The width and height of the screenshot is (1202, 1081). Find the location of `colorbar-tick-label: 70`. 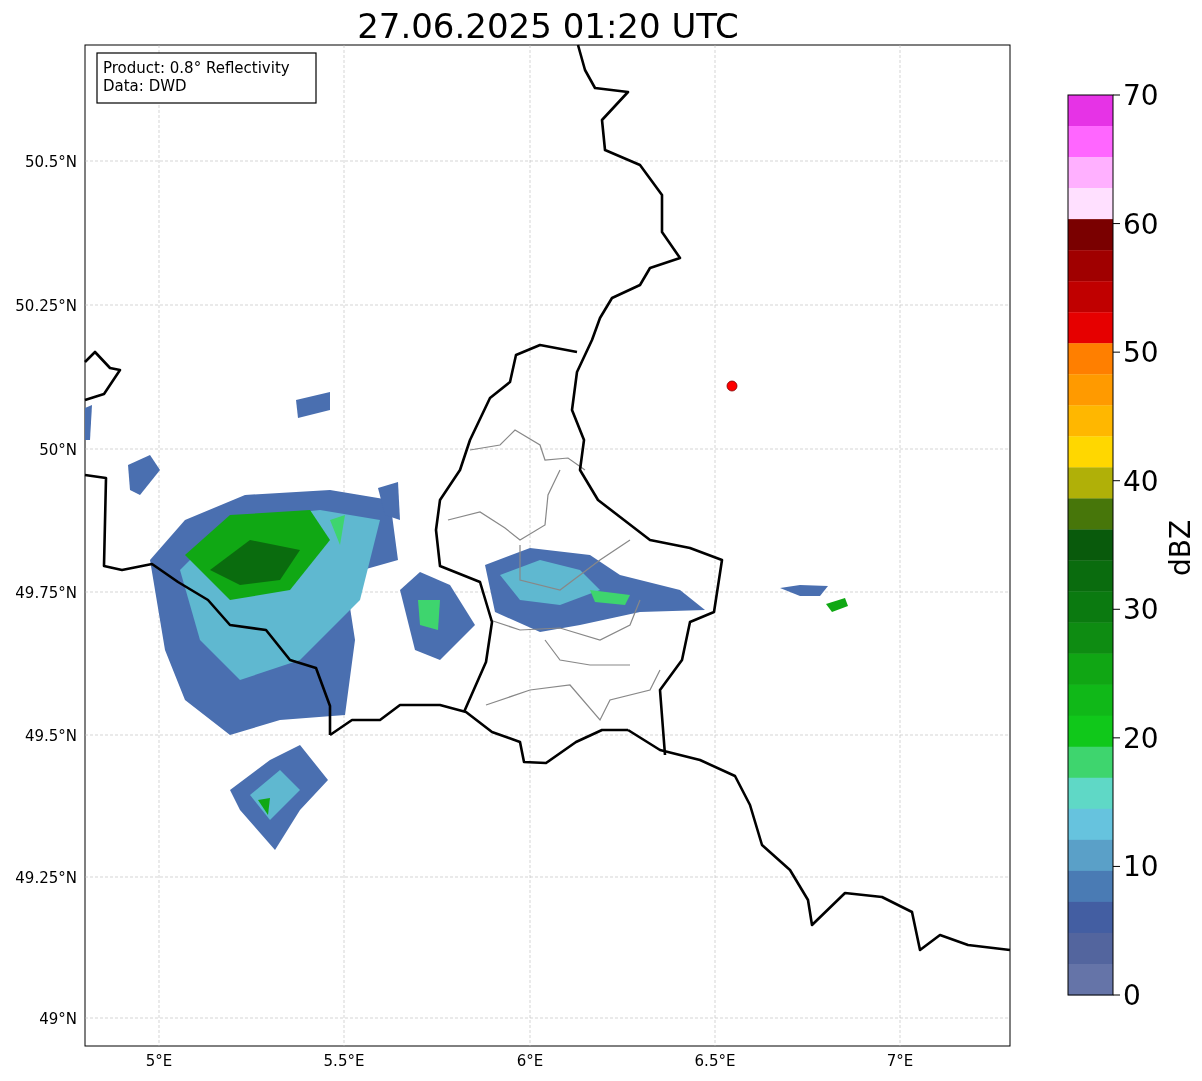

colorbar-tick-label: 70 is located at coordinates (1141, 95).